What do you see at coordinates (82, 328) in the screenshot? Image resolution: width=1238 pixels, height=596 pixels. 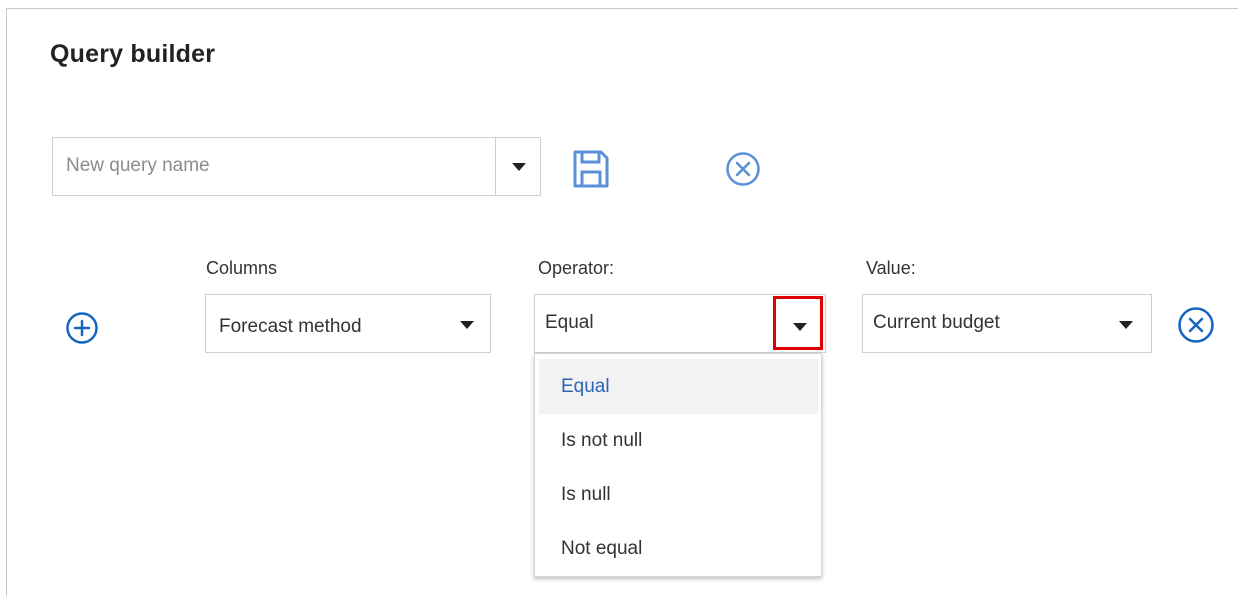 I see `add-circle-icon` at bounding box center [82, 328].